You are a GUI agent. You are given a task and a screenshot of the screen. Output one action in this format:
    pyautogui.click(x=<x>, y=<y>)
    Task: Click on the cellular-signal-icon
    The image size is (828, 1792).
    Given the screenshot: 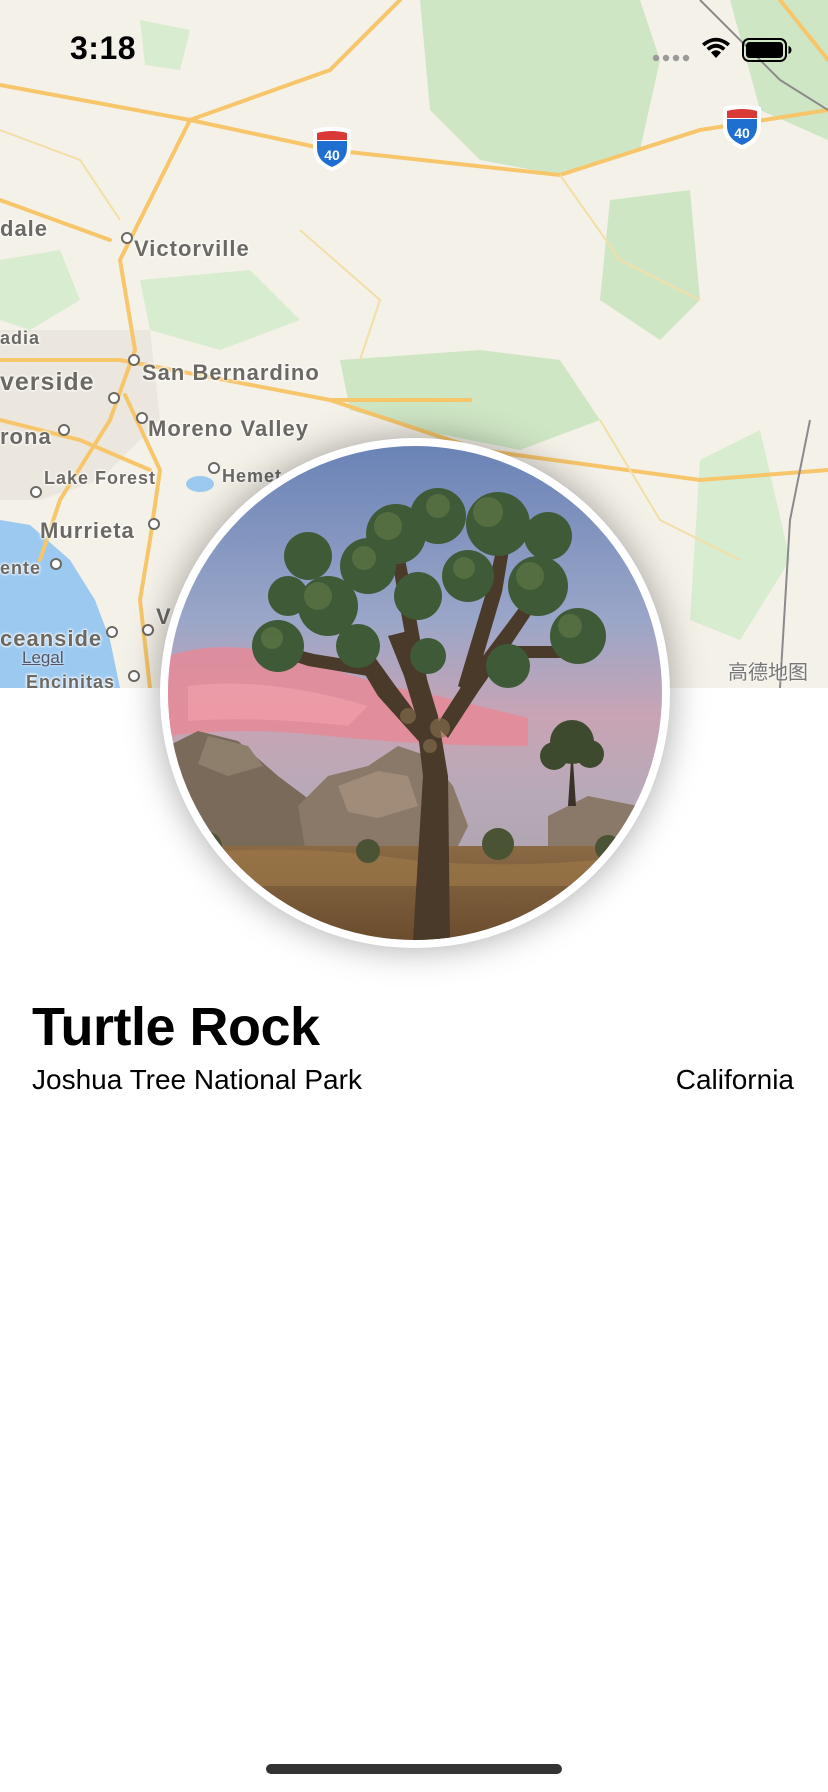 What is the action you would take?
    pyautogui.click(x=671, y=58)
    